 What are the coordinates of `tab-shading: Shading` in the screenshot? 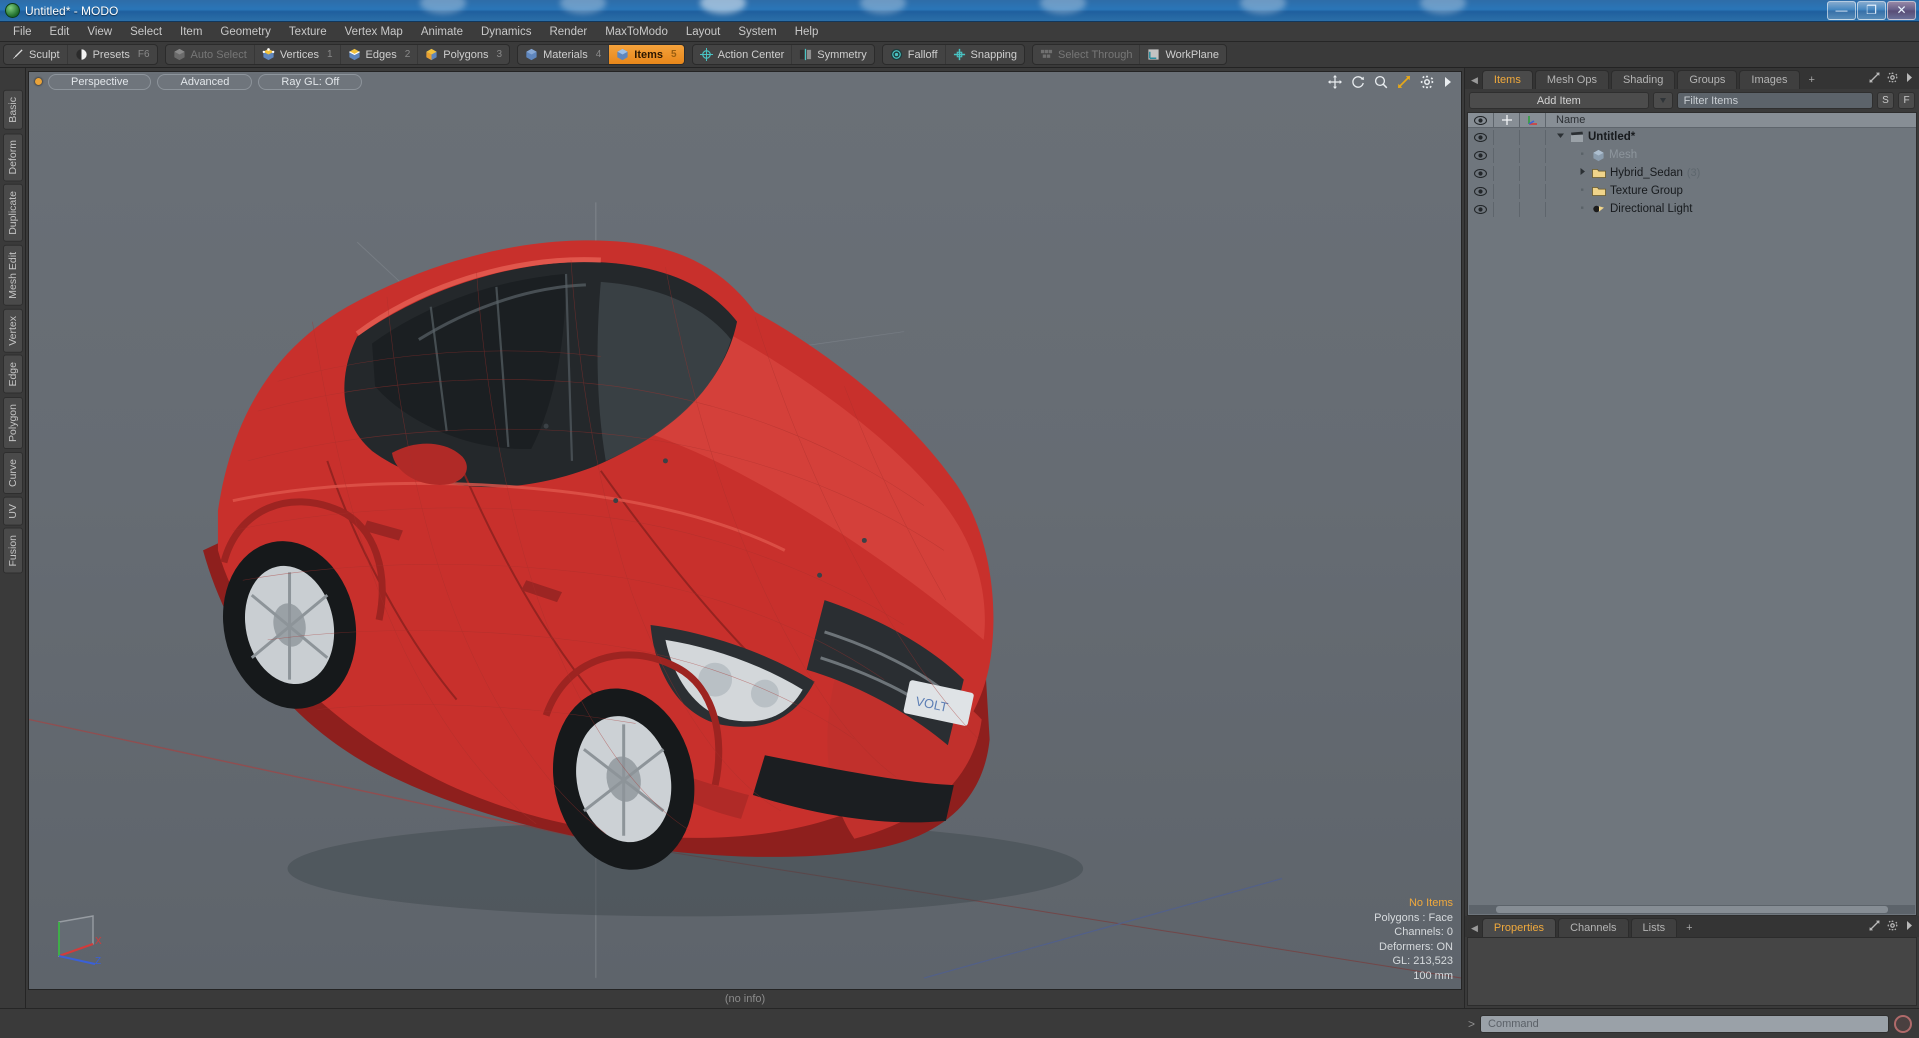 It's located at (1643, 79).